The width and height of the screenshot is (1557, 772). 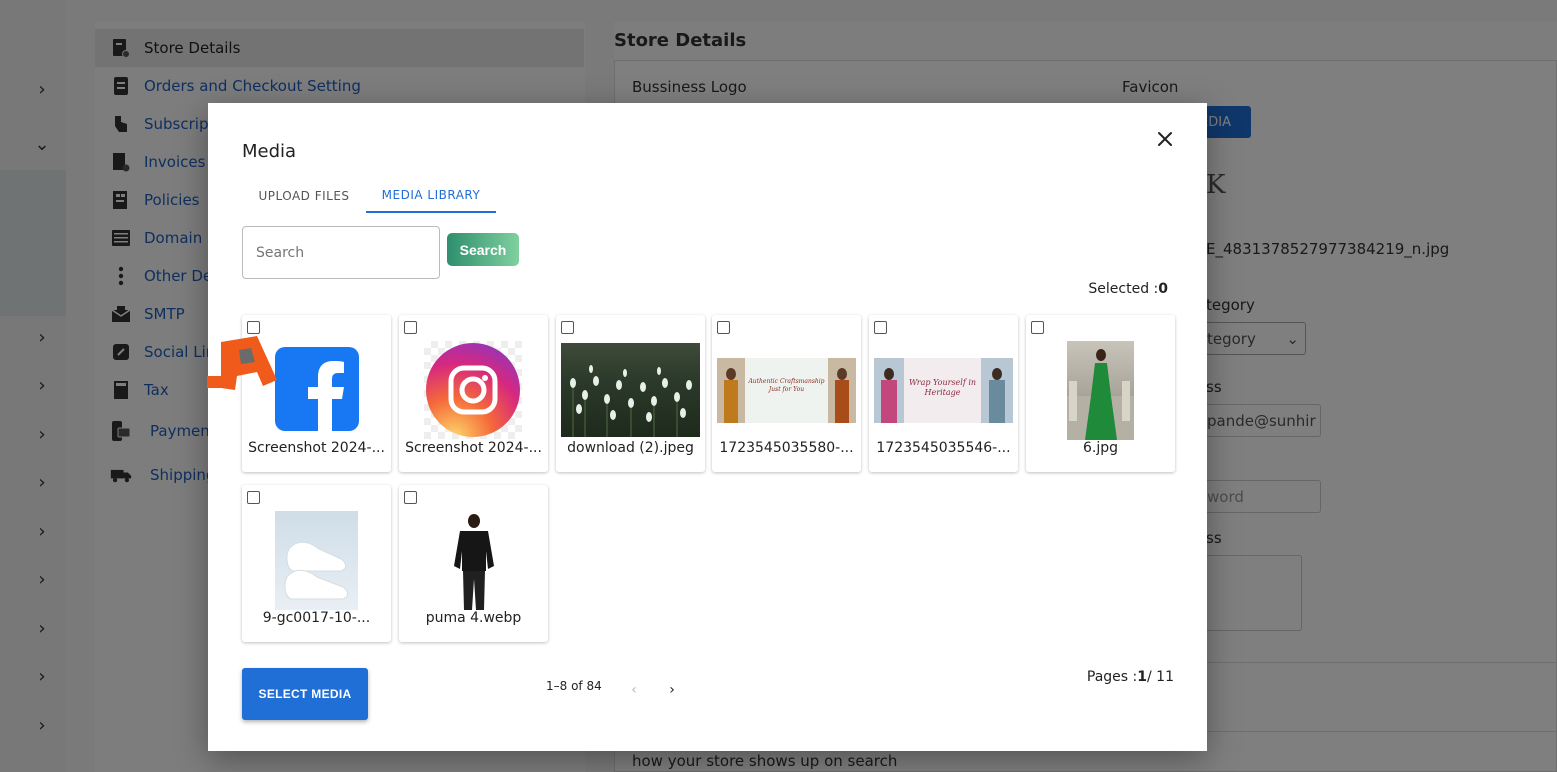 What do you see at coordinates (473, 390) in the screenshot?
I see `instagram-logo-thumbnail` at bounding box center [473, 390].